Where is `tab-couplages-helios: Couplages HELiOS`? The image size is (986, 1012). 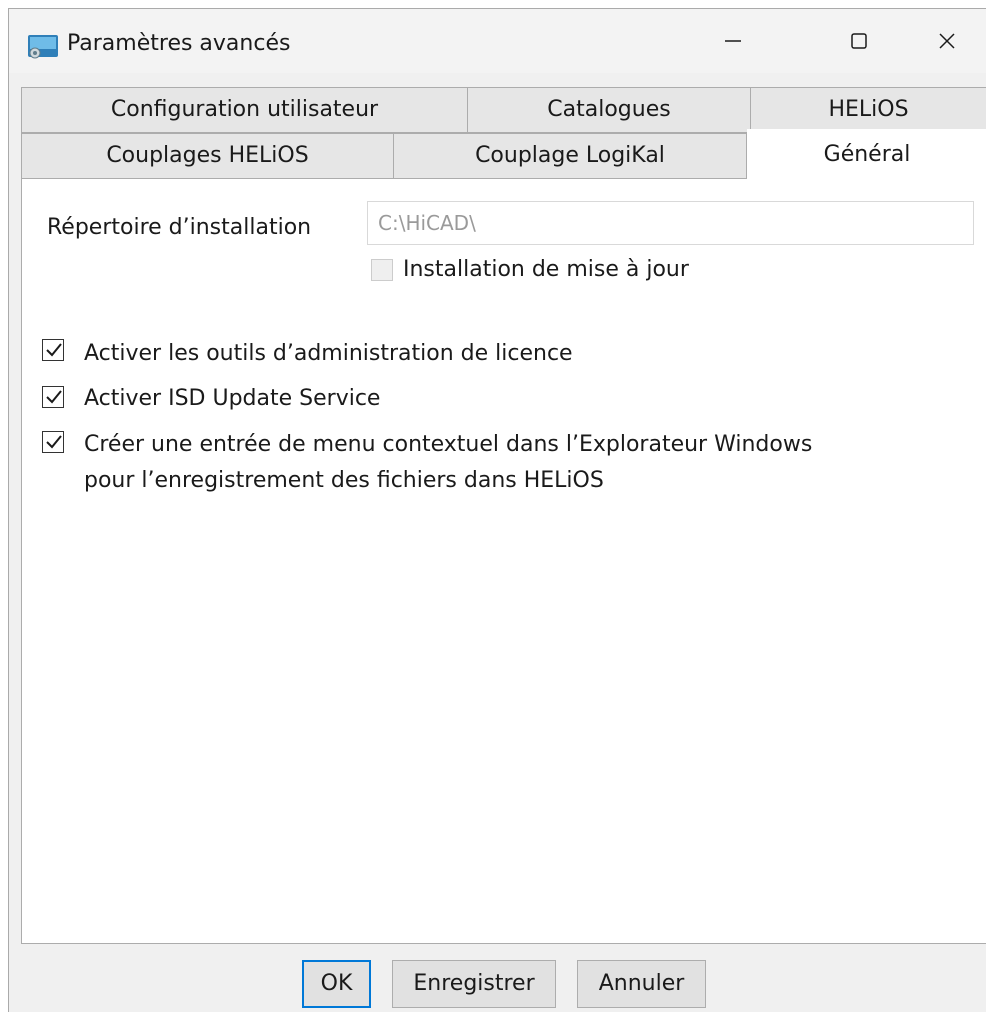
tab-couplages-helios: Couplages HELiOS is located at coordinates (207, 156).